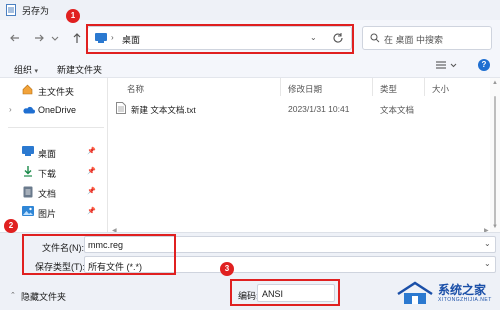 This screenshot has width=500, height=310. What do you see at coordinates (43, 296) in the screenshot?
I see `hide-folders-toggle: 隐藏文件夹` at bounding box center [43, 296].